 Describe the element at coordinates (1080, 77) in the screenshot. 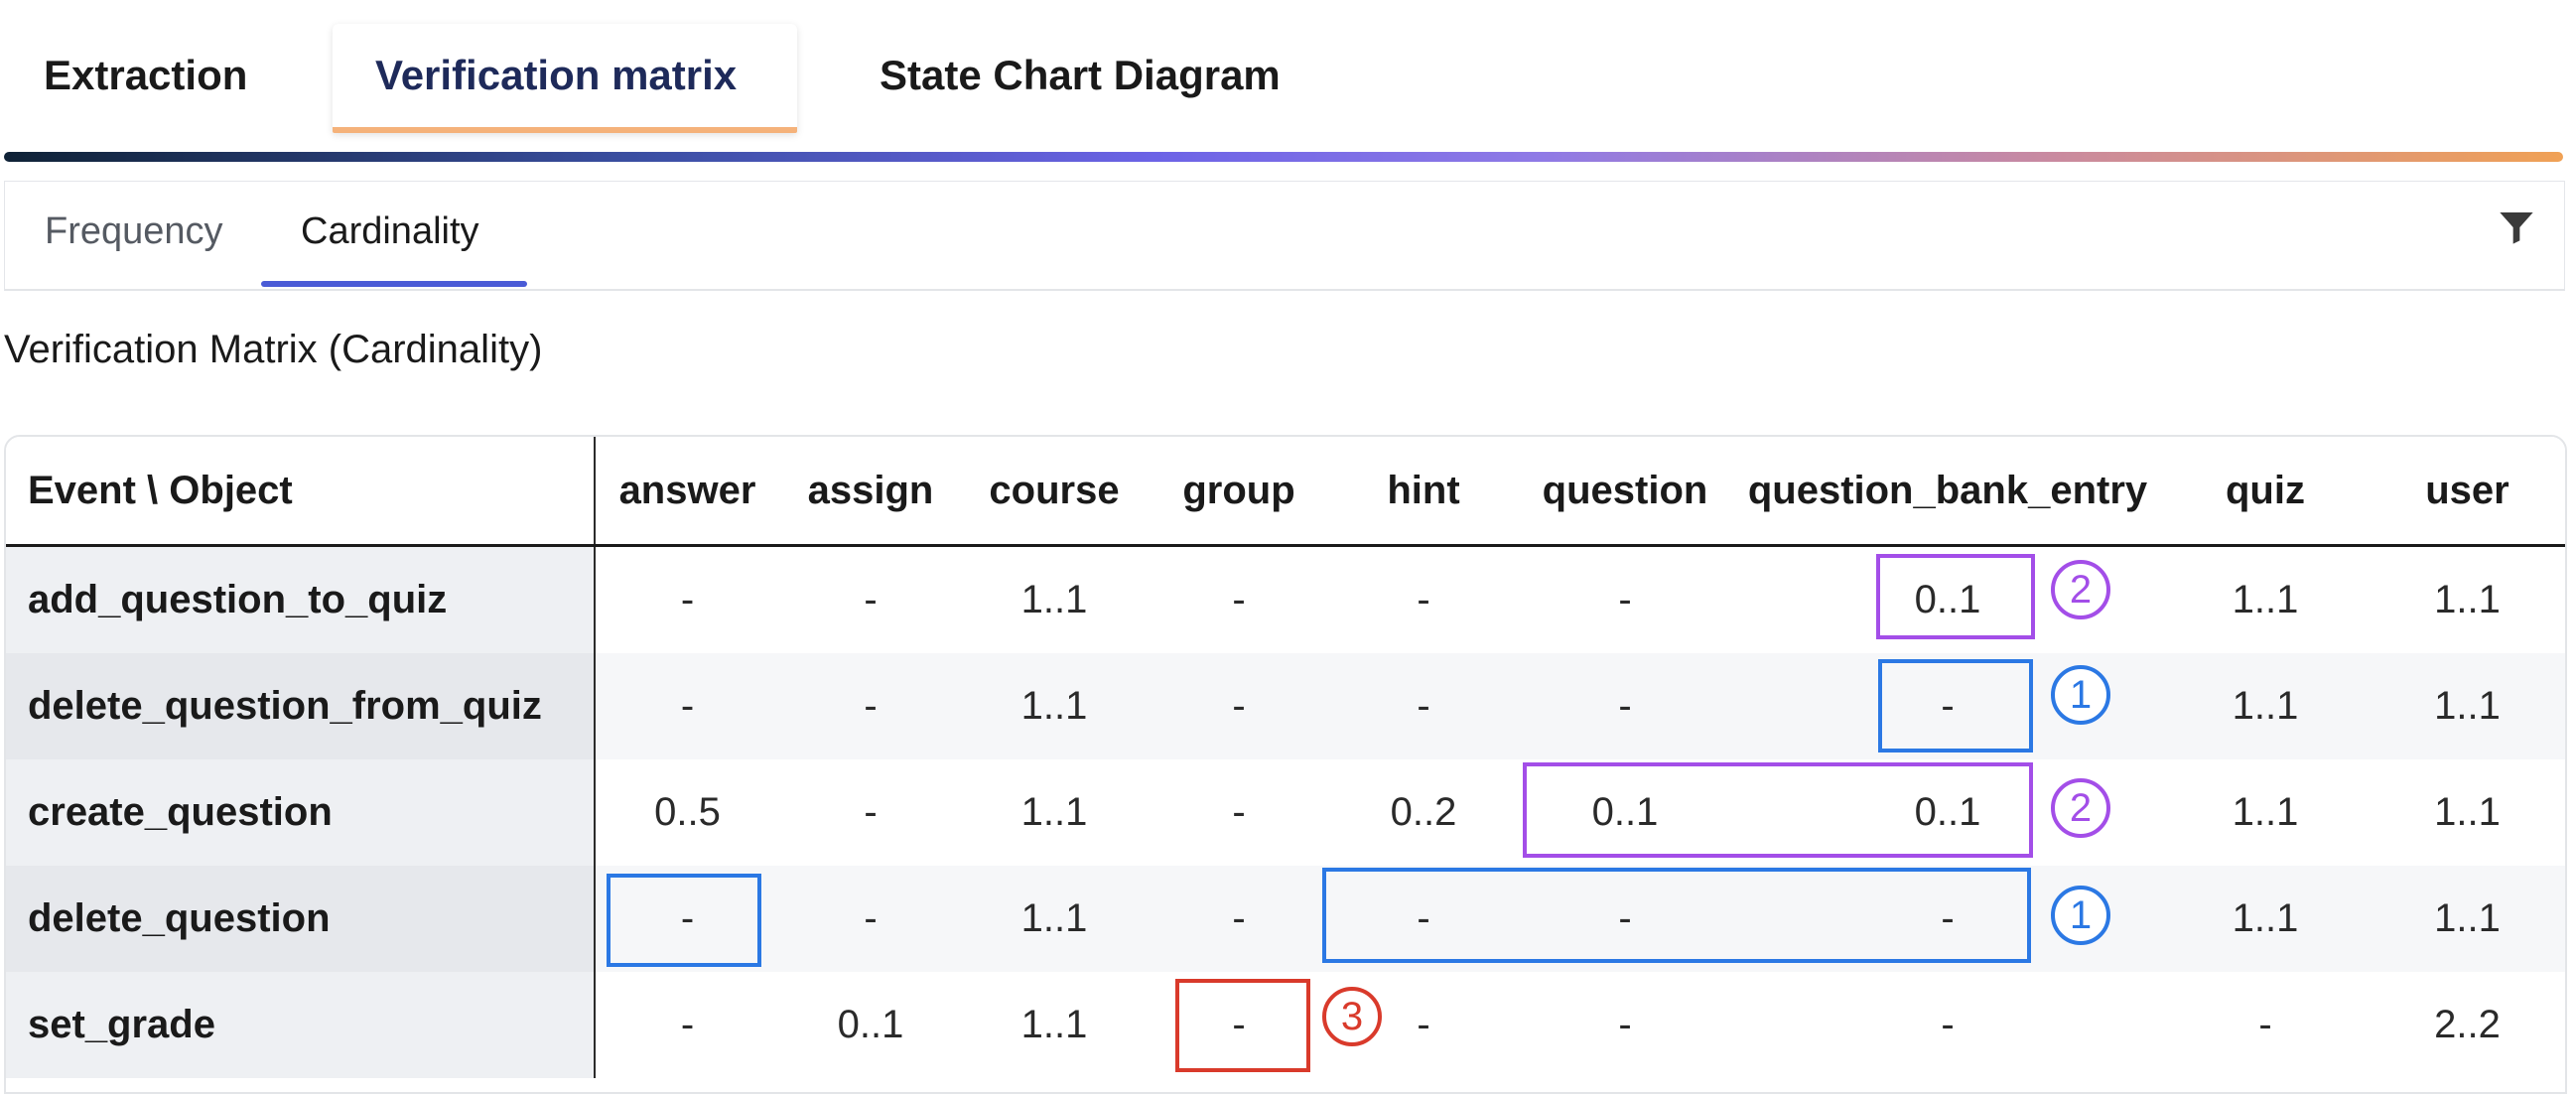

I see `tab-state-chart-diagram: State Chart Diagram` at that location.